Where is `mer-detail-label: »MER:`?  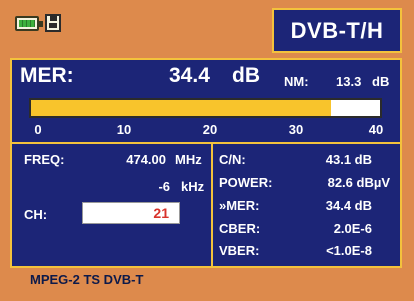 mer-detail-label: »MER: is located at coordinates (239, 205).